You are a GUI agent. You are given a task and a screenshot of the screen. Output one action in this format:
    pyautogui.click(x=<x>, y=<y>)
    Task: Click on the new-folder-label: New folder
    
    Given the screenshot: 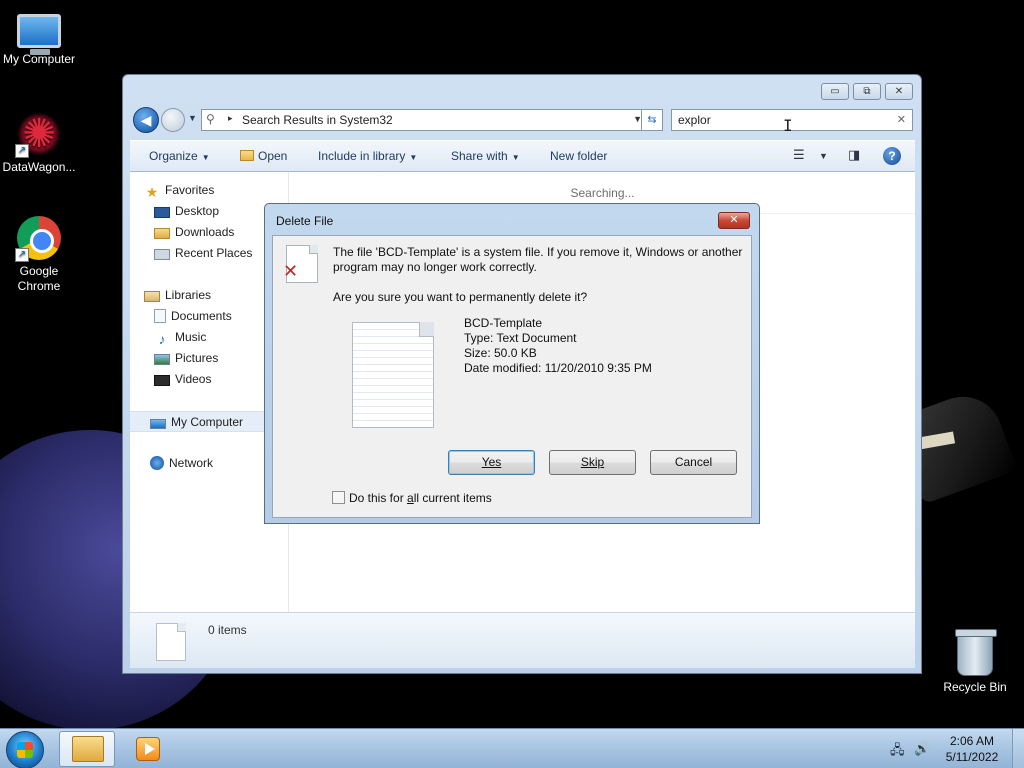 What is the action you would take?
    pyautogui.click(x=579, y=156)
    